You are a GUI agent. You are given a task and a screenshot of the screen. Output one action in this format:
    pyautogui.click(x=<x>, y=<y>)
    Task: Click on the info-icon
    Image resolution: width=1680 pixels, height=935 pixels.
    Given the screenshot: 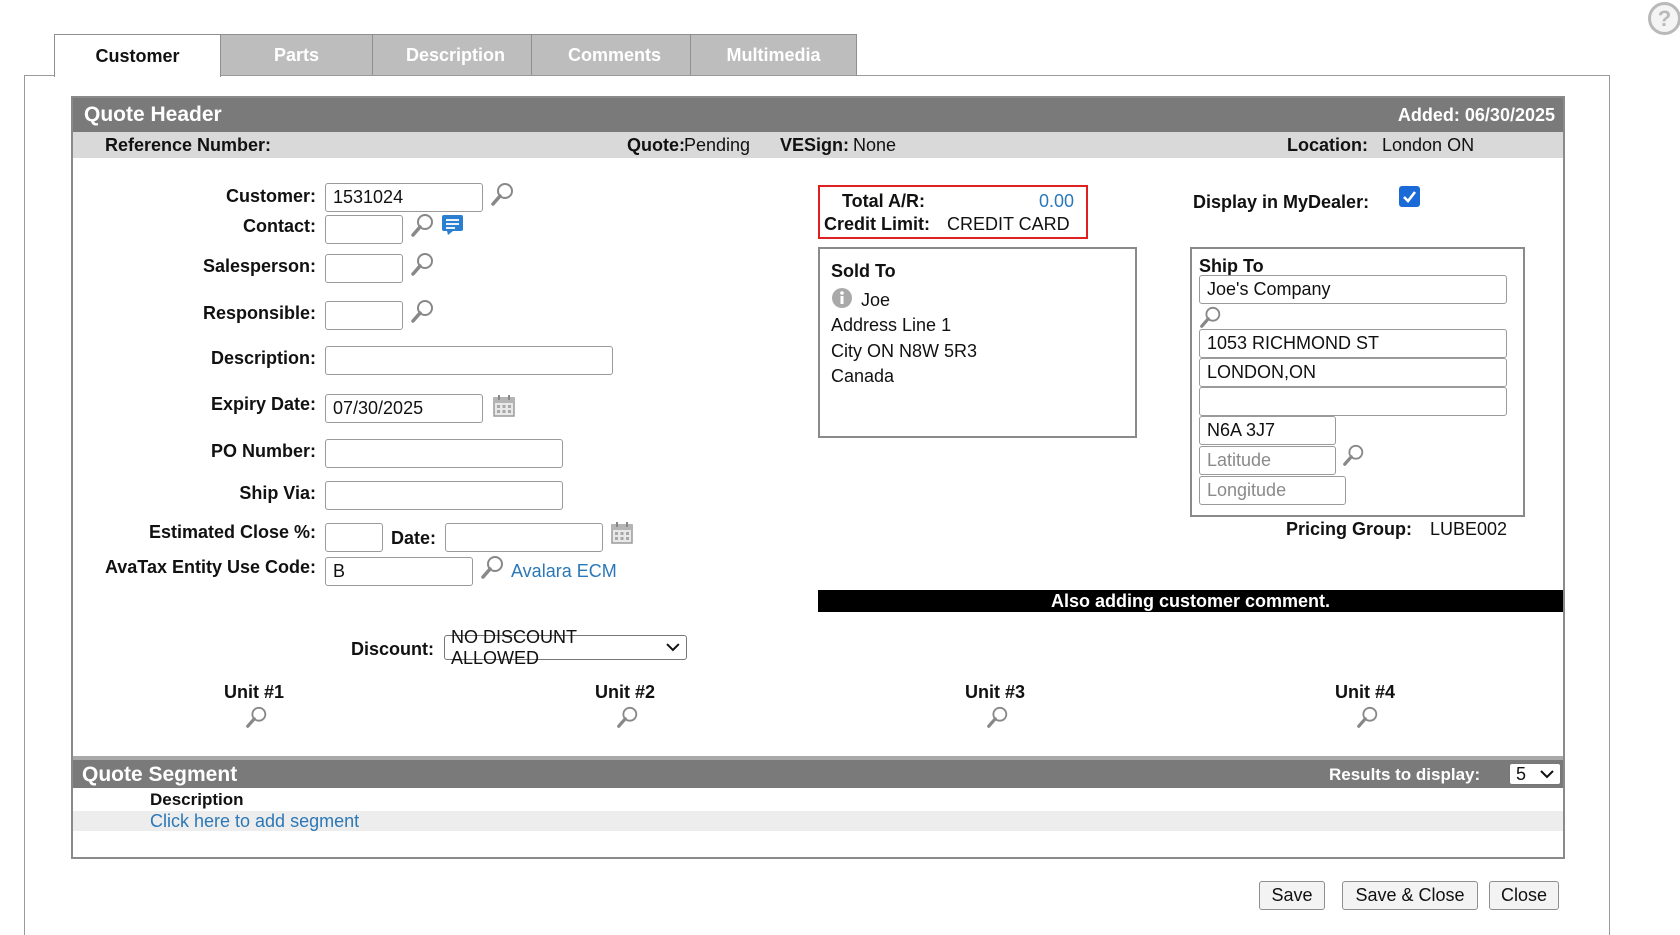 What is the action you would take?
    pyautogui.click(x=842, y=298)
    